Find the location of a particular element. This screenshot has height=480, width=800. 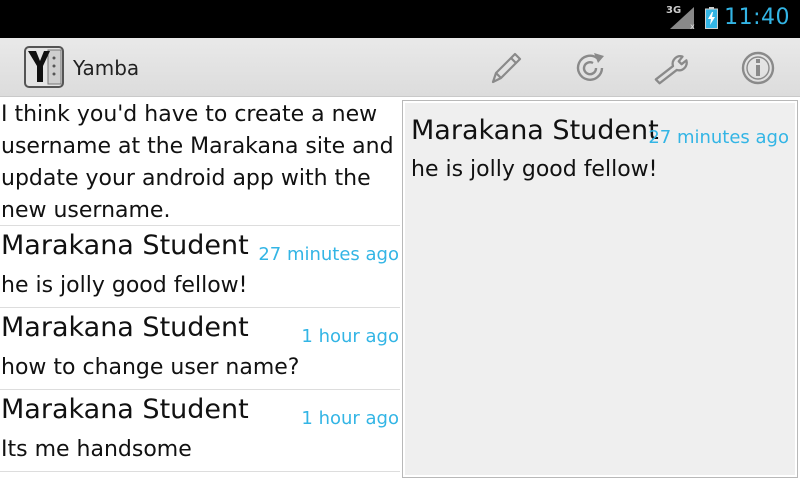

action-bar: Yamba is located at coordinates (400, 67).